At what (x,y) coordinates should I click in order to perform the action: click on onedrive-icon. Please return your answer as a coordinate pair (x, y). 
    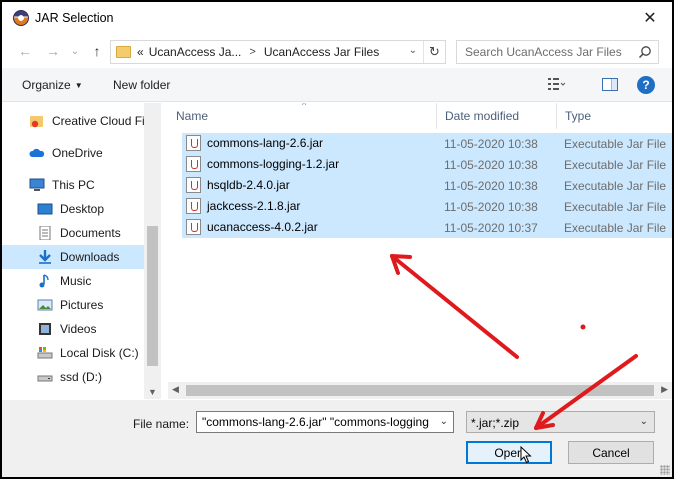
    Looking at the image, I should click on (37, 152).